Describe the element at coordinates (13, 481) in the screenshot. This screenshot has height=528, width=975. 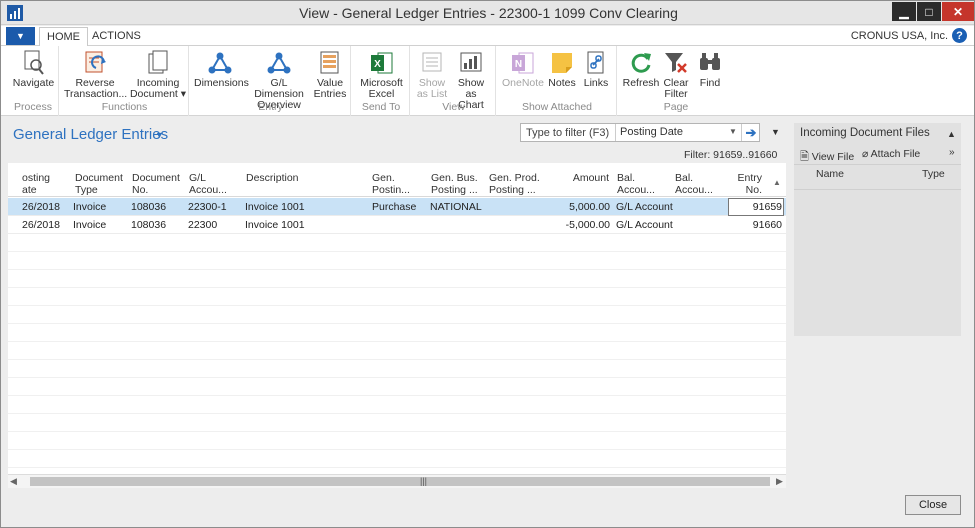
I see `scroll-left-icon: ◀` at that location.